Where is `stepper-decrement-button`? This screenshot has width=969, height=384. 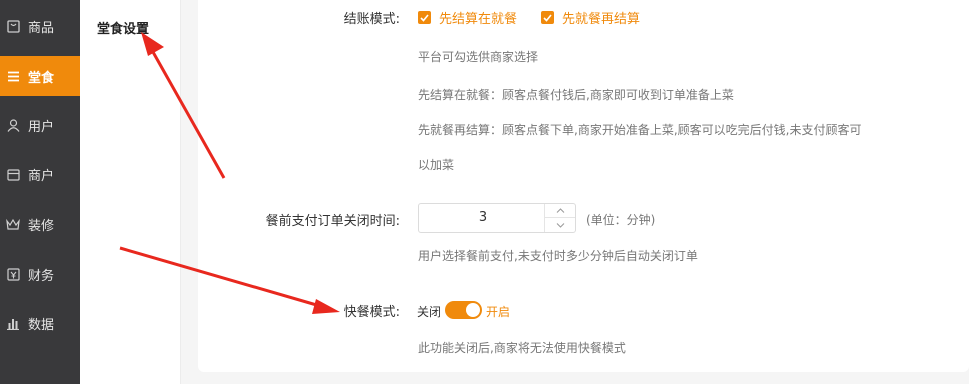
stepper-decrement-button is located at coordinates (560, 225).